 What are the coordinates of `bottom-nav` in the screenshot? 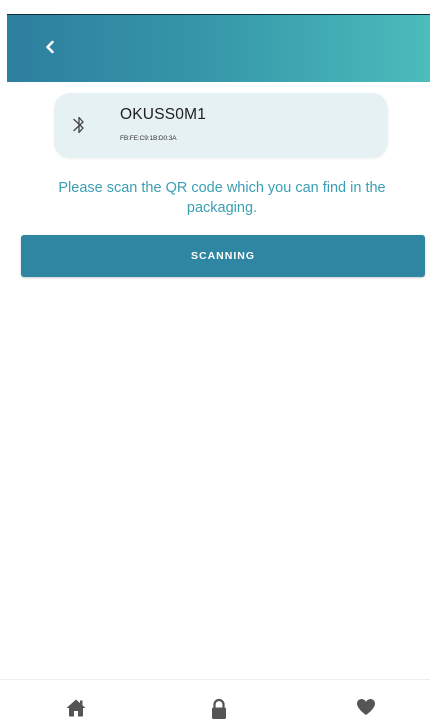 It's located at (215, 703).